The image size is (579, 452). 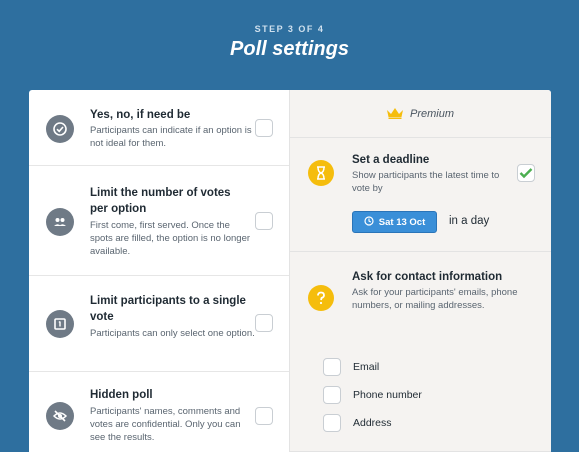 I want to click on clock-icon, so click(x=369, y=222).